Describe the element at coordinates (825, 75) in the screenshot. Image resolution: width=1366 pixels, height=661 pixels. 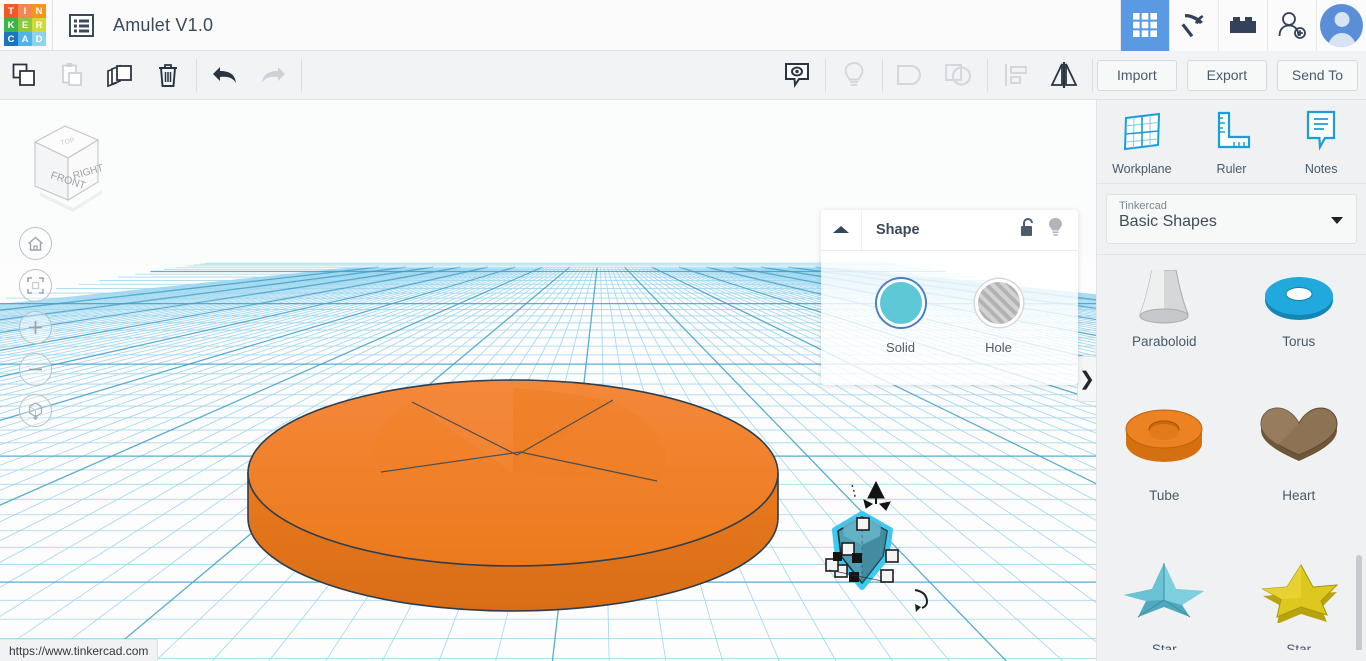
I see `tool-divider-a` at that location.